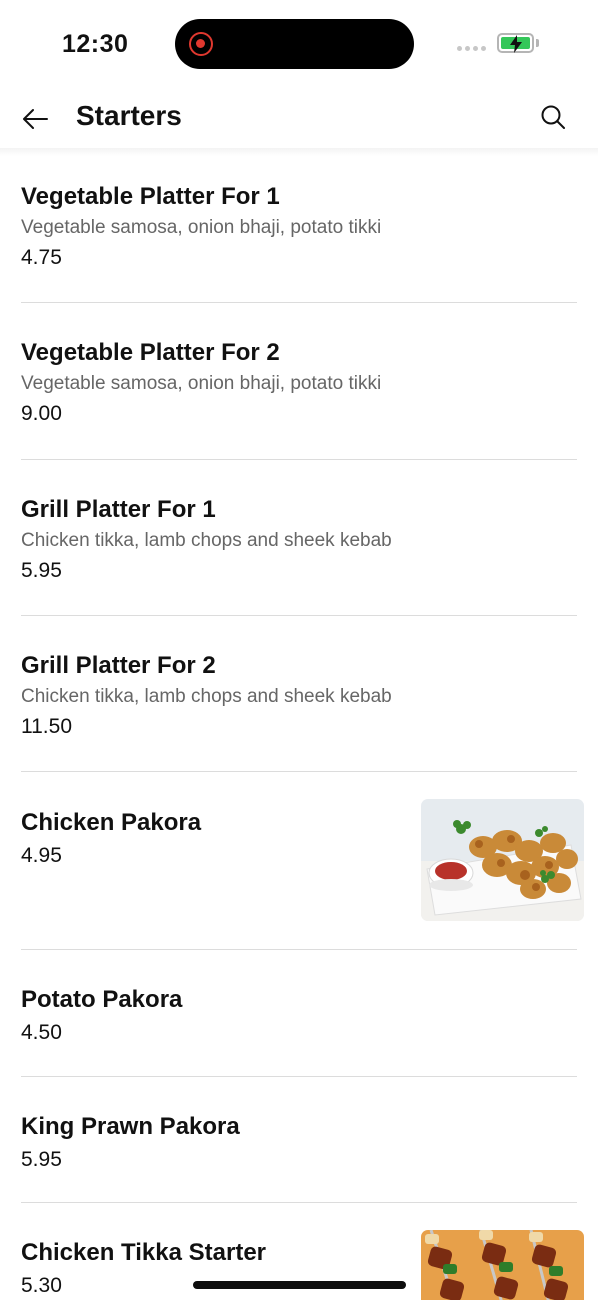  I want to click on chicken-pakora-photo, so click(502, 860).